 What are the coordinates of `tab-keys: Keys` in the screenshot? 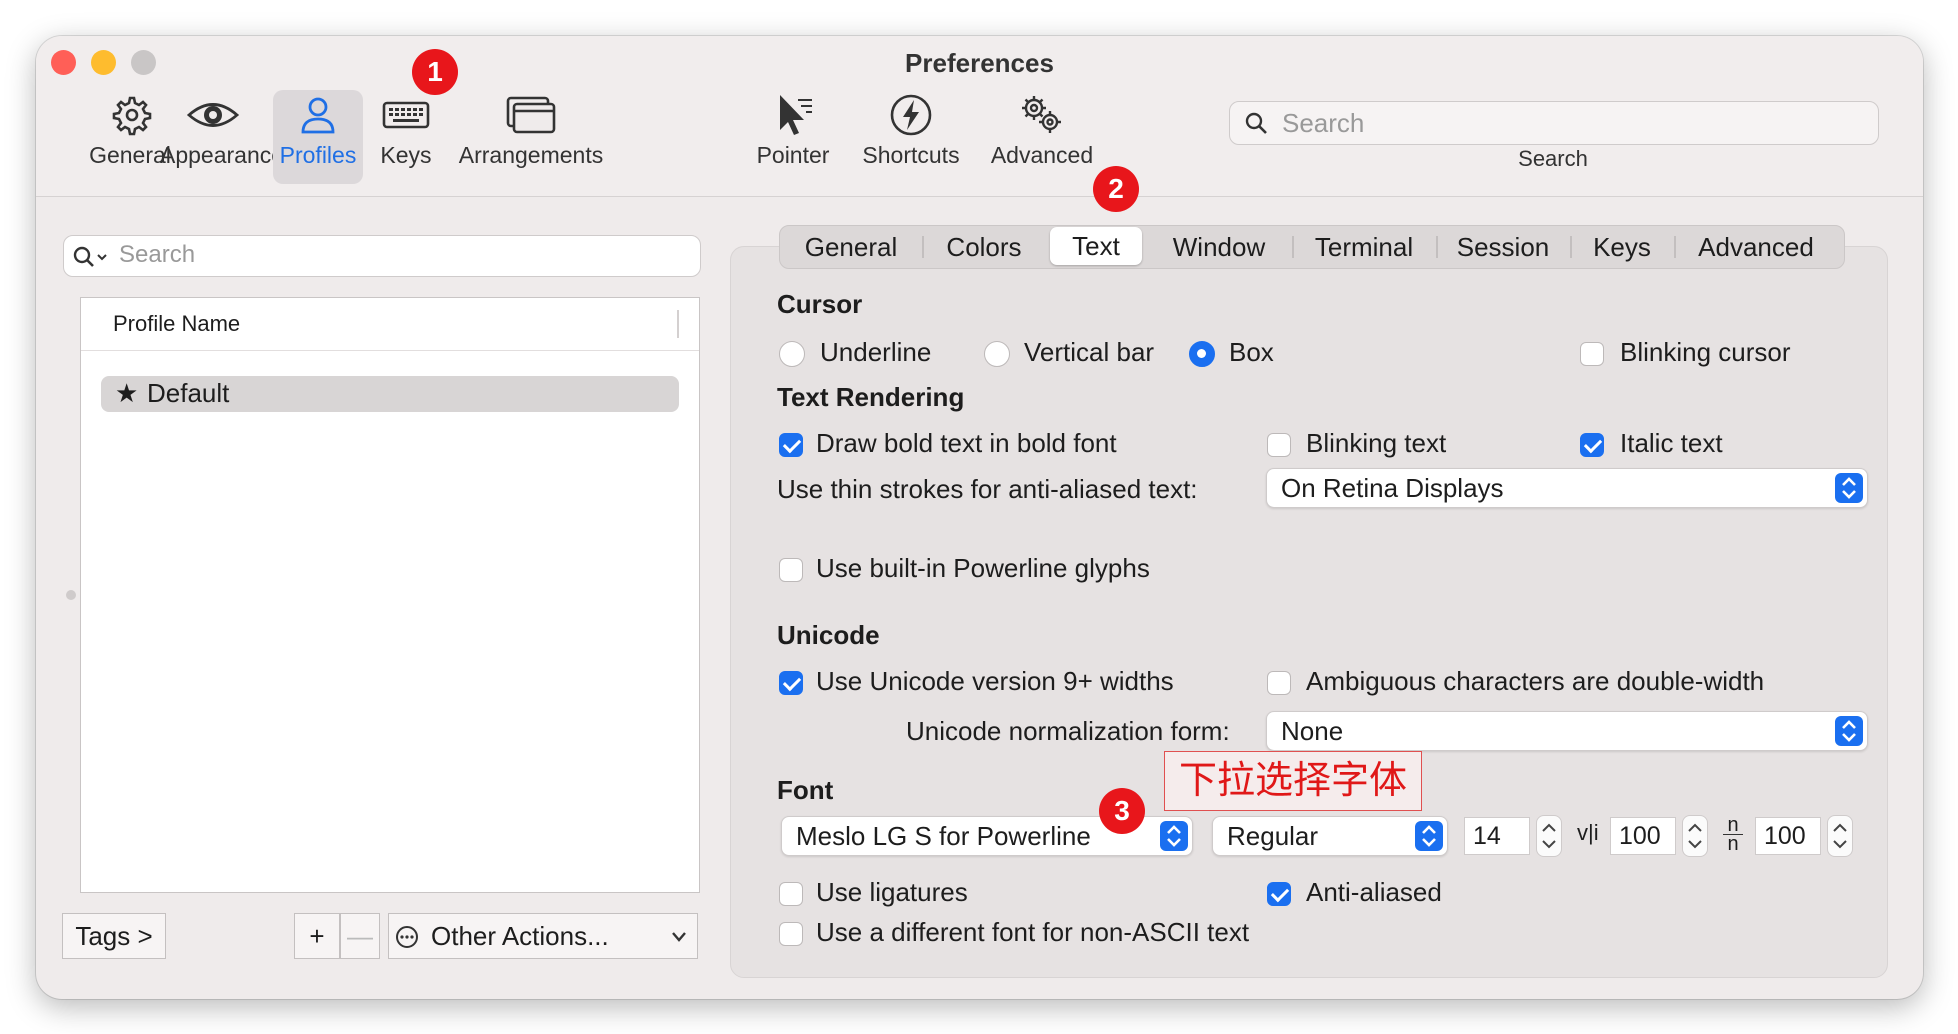 It's located at (1622, 247).